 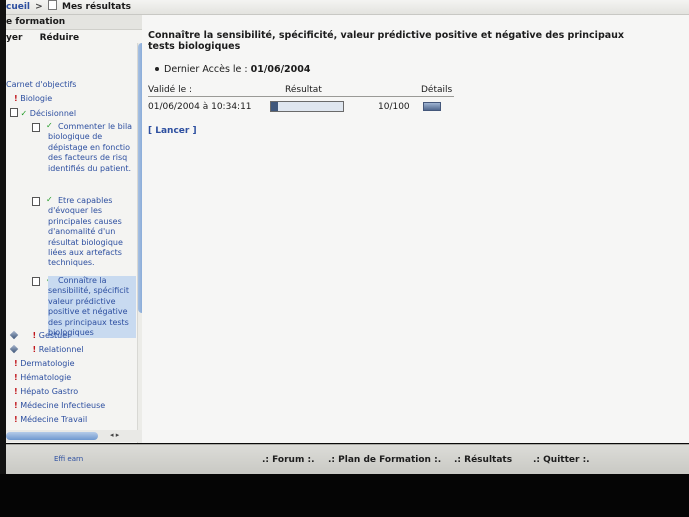 I want to click on tree-item-label: Hépato Gastro, so click(x=49, y=391).